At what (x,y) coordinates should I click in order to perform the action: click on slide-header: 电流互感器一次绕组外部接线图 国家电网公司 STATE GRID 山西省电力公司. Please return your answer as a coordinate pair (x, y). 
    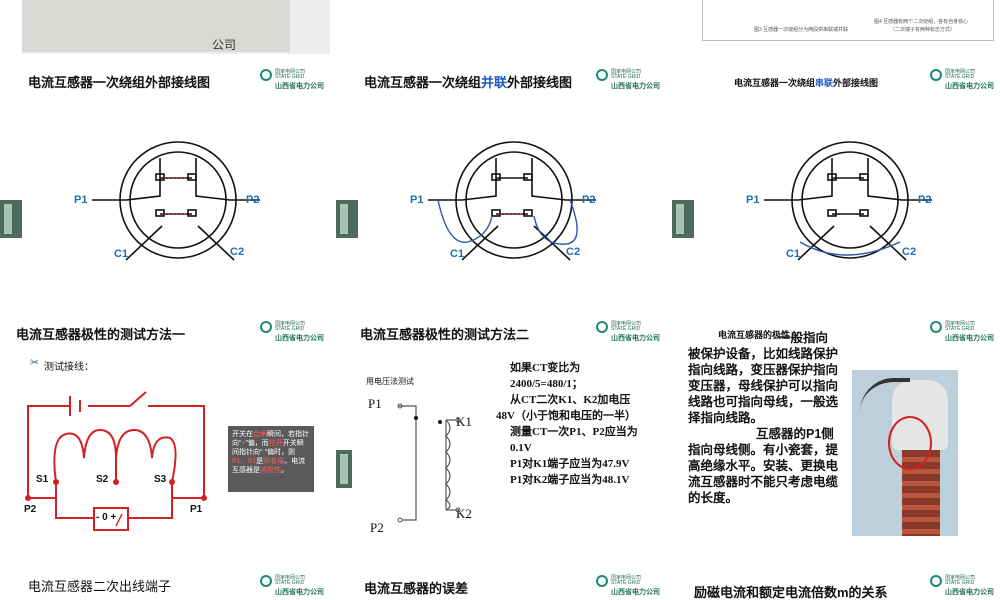
    Looking at the image, I should click on (176, 79).